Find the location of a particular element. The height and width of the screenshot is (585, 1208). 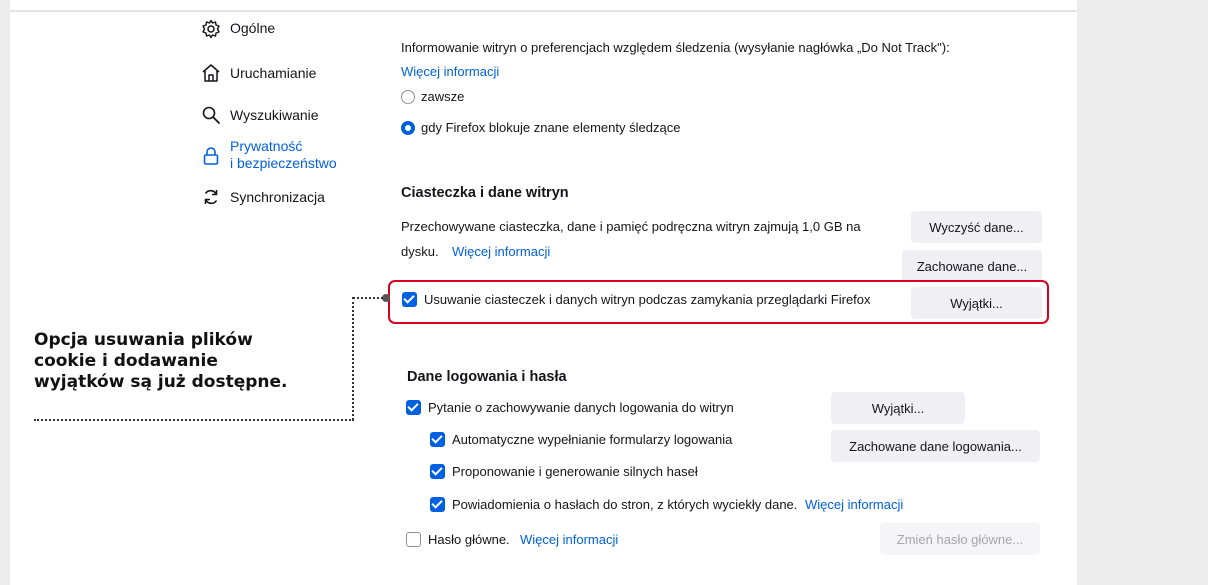

dnt-always-radio is located at coordinates (408, 97).